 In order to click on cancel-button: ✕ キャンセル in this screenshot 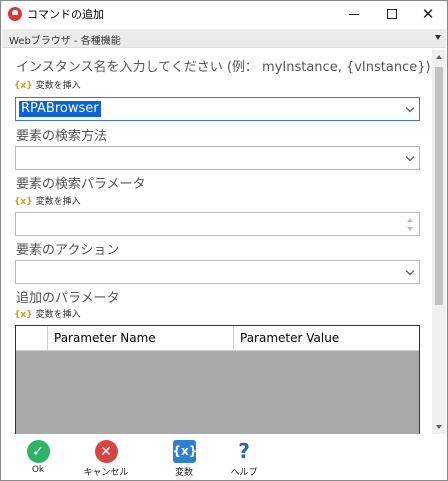, I will do `click(106, 460)`.